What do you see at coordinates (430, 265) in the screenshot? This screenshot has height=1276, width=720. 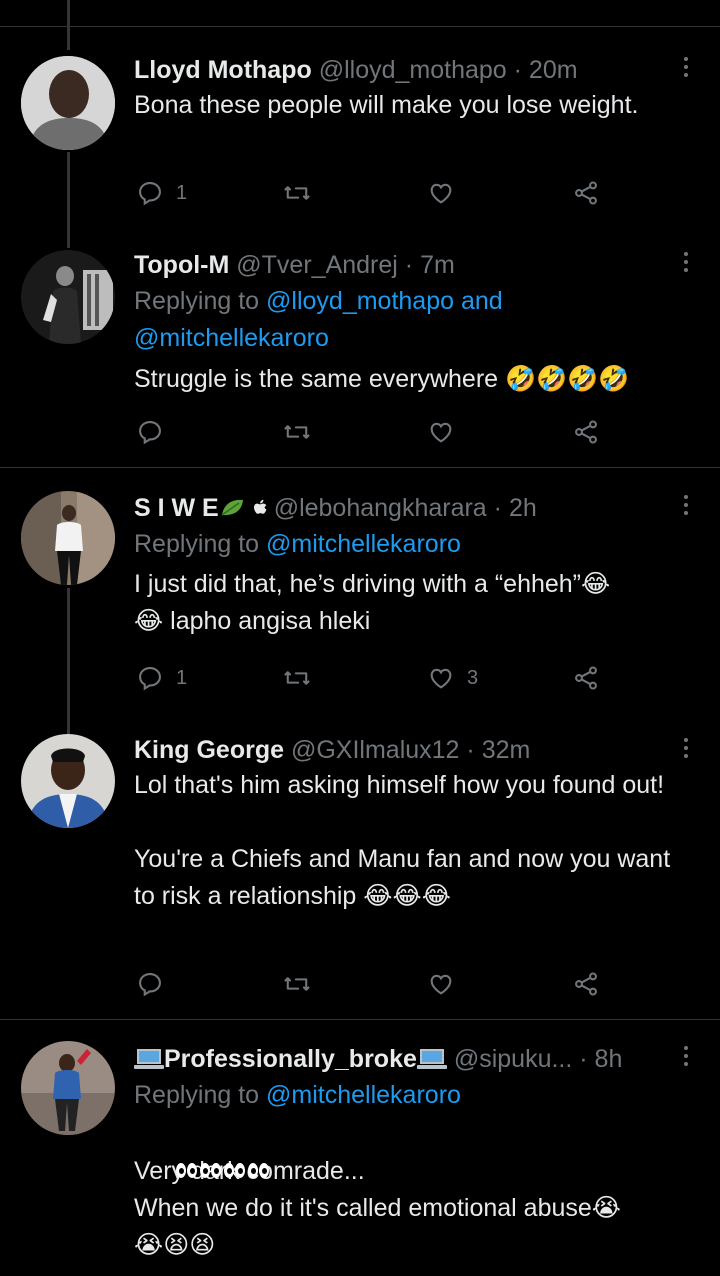 I see `tweet-time: · 7m` at bounding box center [430, 265].